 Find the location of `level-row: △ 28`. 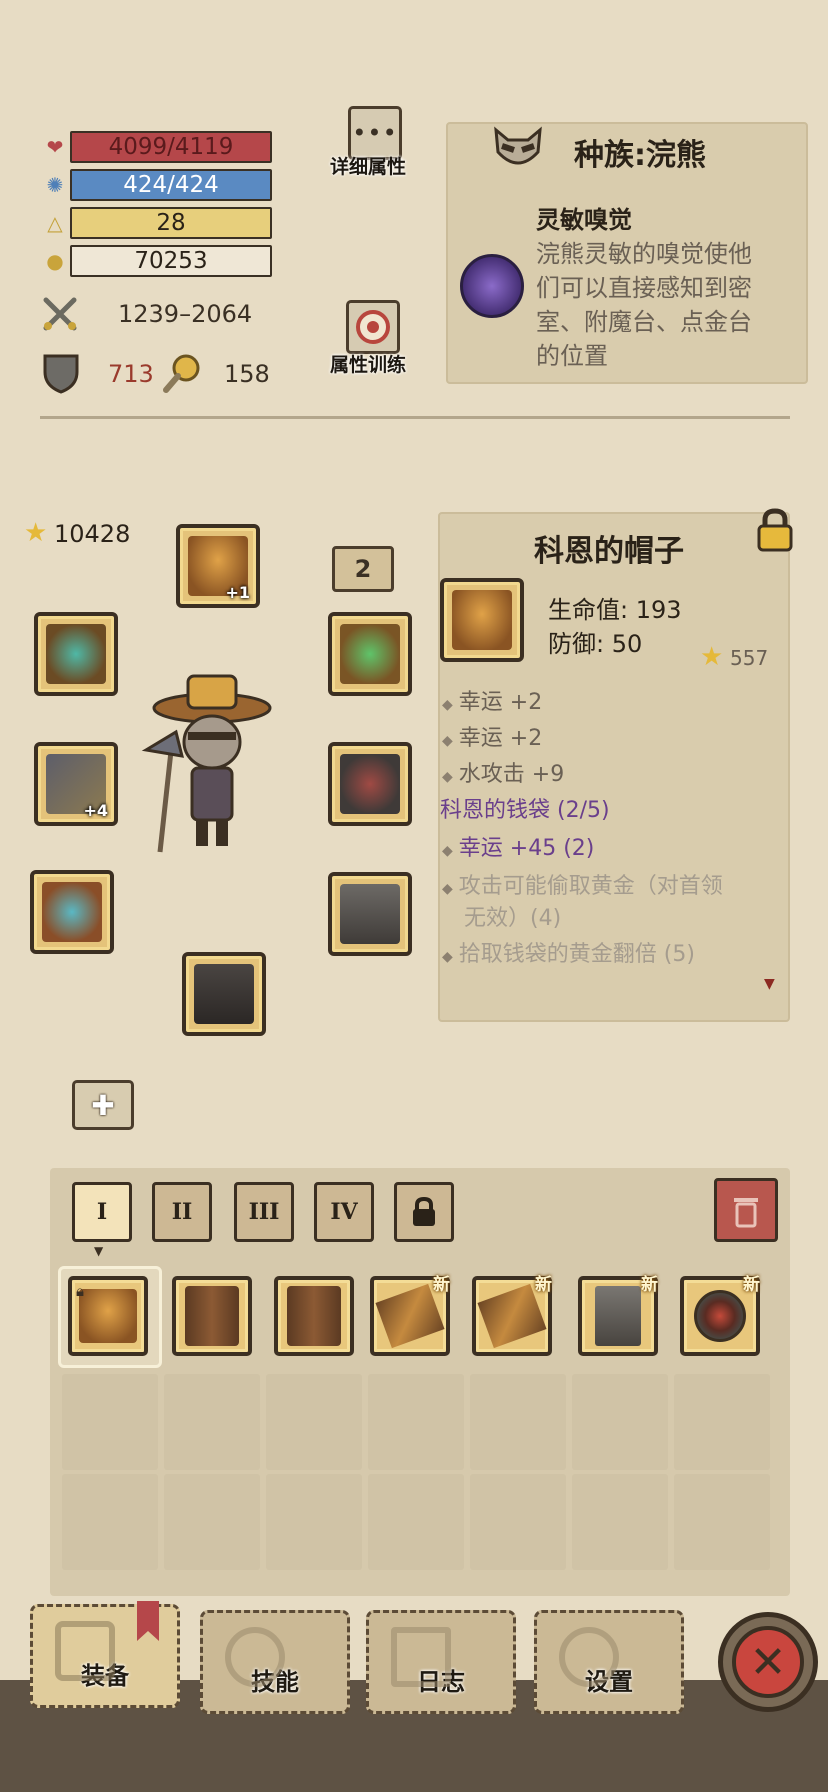

level-row: △ 28 is located at coordinates (156, 223).